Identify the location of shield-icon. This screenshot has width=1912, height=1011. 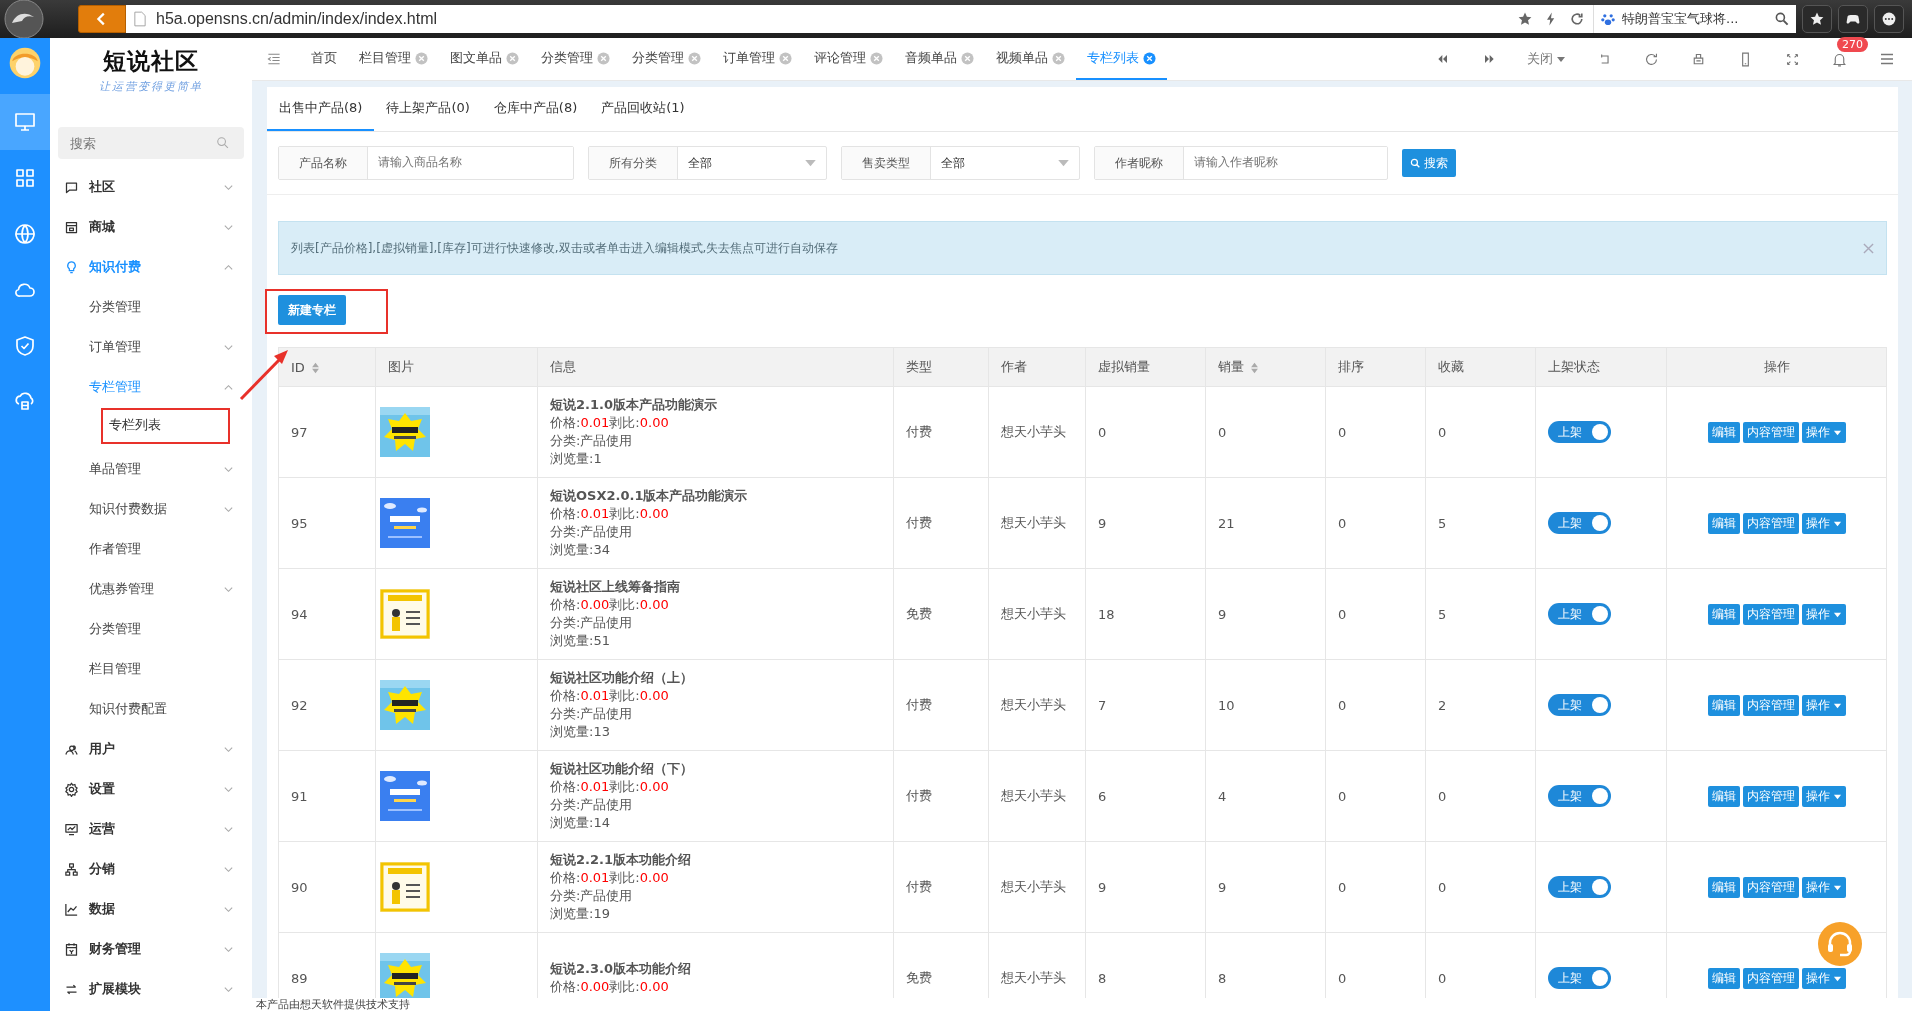
(25, 346).